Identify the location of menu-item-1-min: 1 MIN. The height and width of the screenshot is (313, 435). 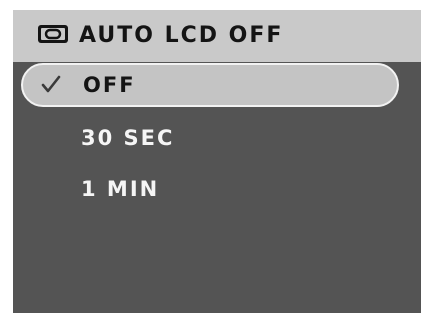
(217, 189).